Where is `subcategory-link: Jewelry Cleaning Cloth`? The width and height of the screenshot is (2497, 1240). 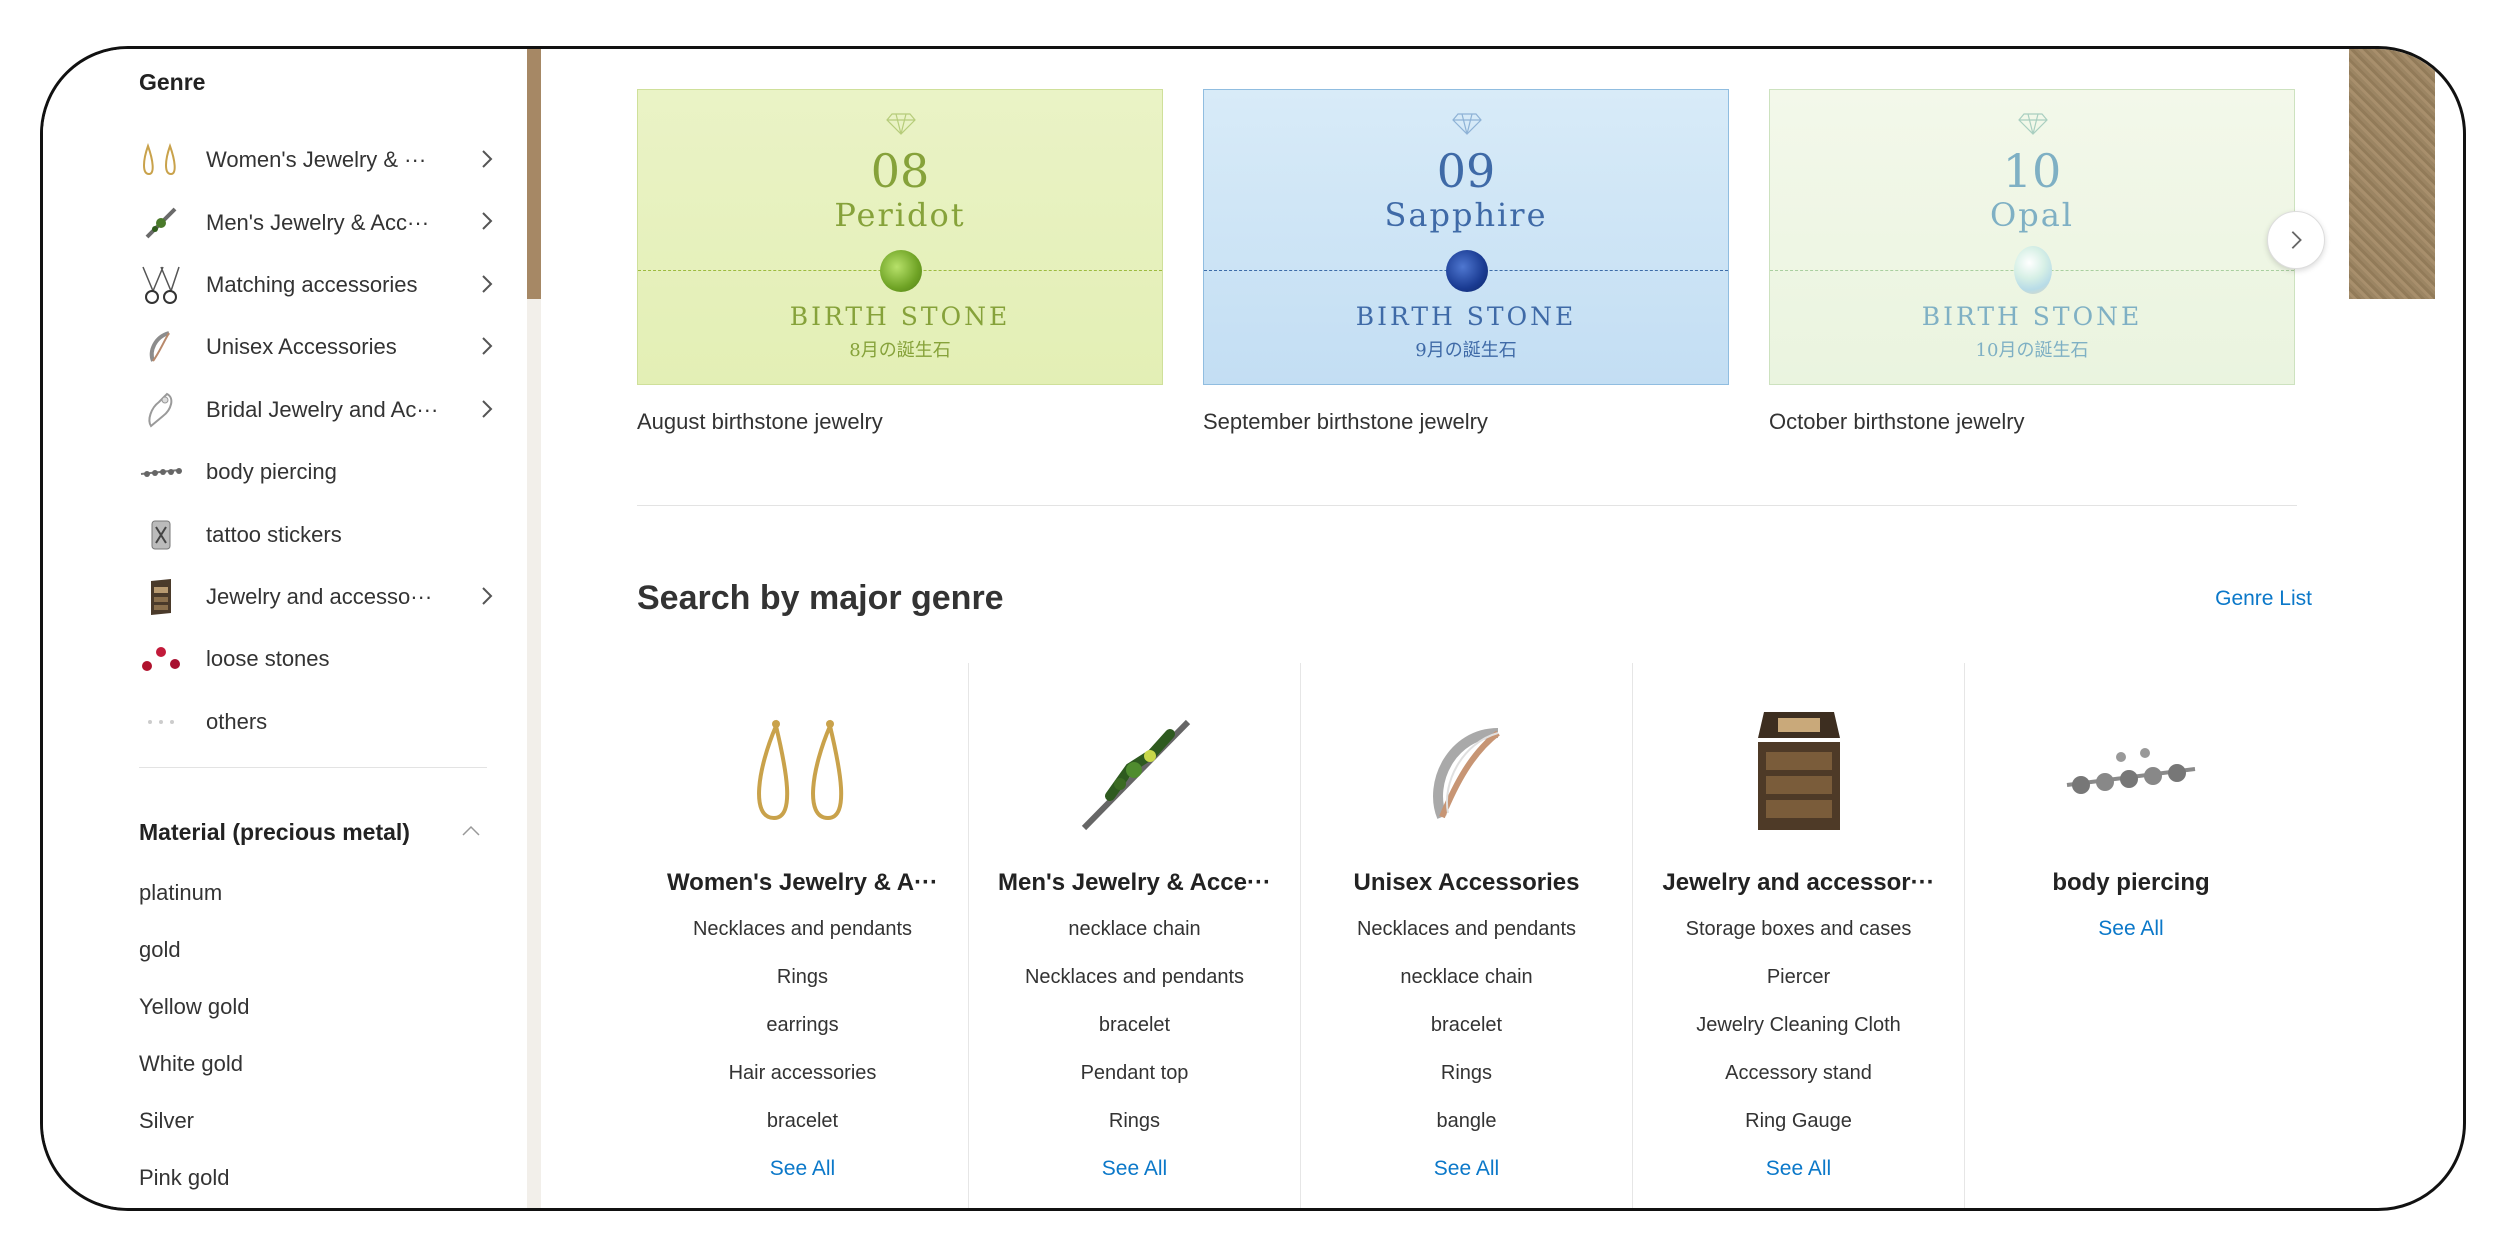
subcategory-link: Jewelry Cleaning Cloth is located at coordinates (1798, 1025).